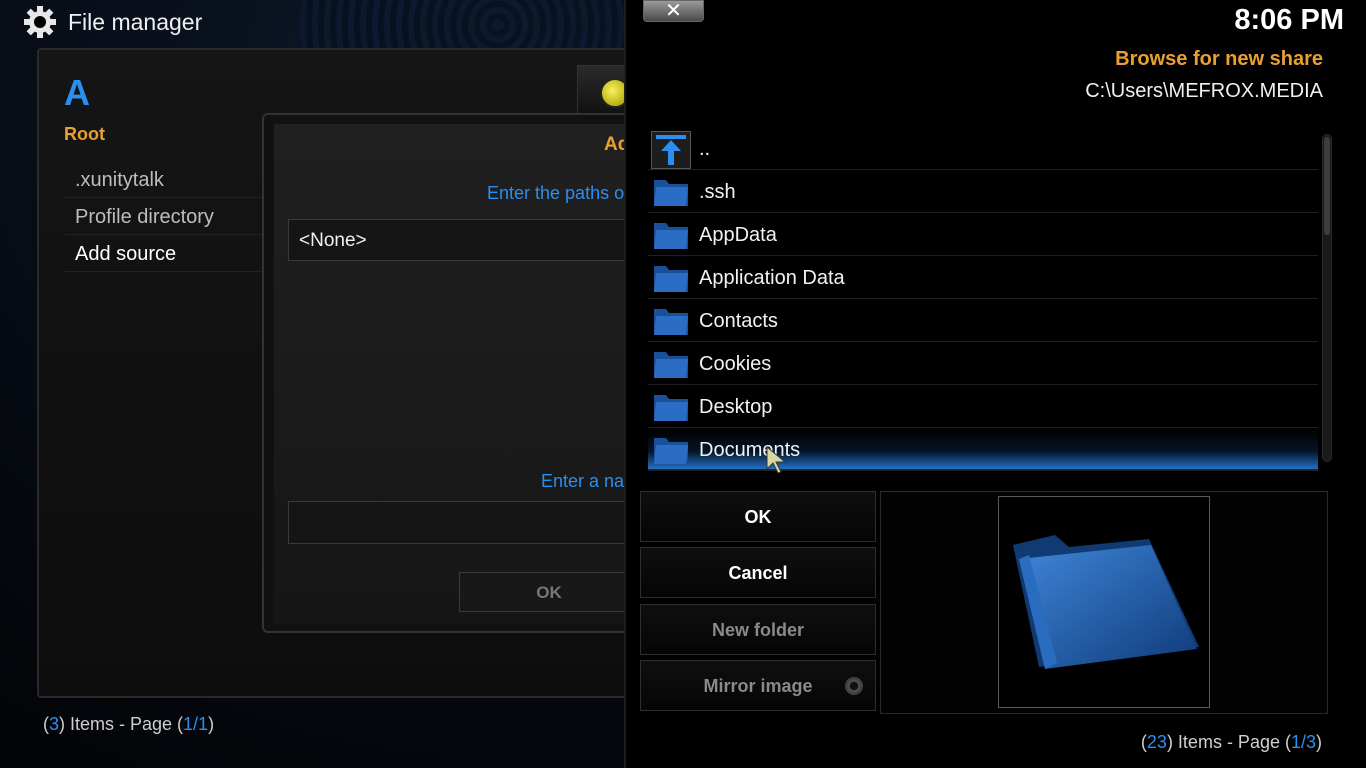 Image resolution: width=1366 pixels, height=768 pixels. What do you see at coordinates (758, 685) in the screenshot?
I see `mirror-image-toggle: Mirror image` at bounding box center [758, 685].